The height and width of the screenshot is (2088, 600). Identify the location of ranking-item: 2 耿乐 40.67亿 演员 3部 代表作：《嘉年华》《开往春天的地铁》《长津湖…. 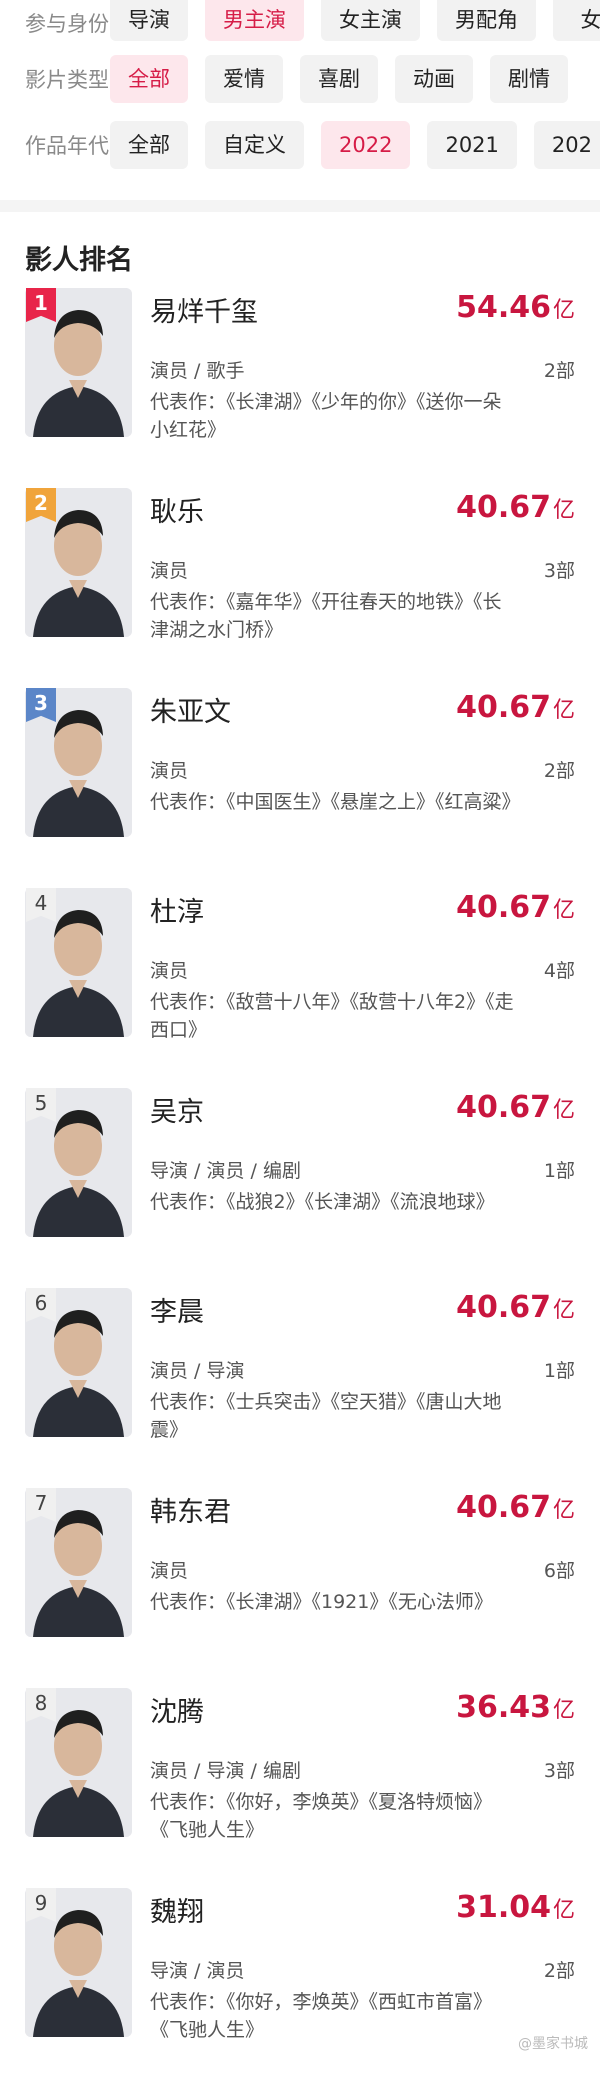
(300, 588).